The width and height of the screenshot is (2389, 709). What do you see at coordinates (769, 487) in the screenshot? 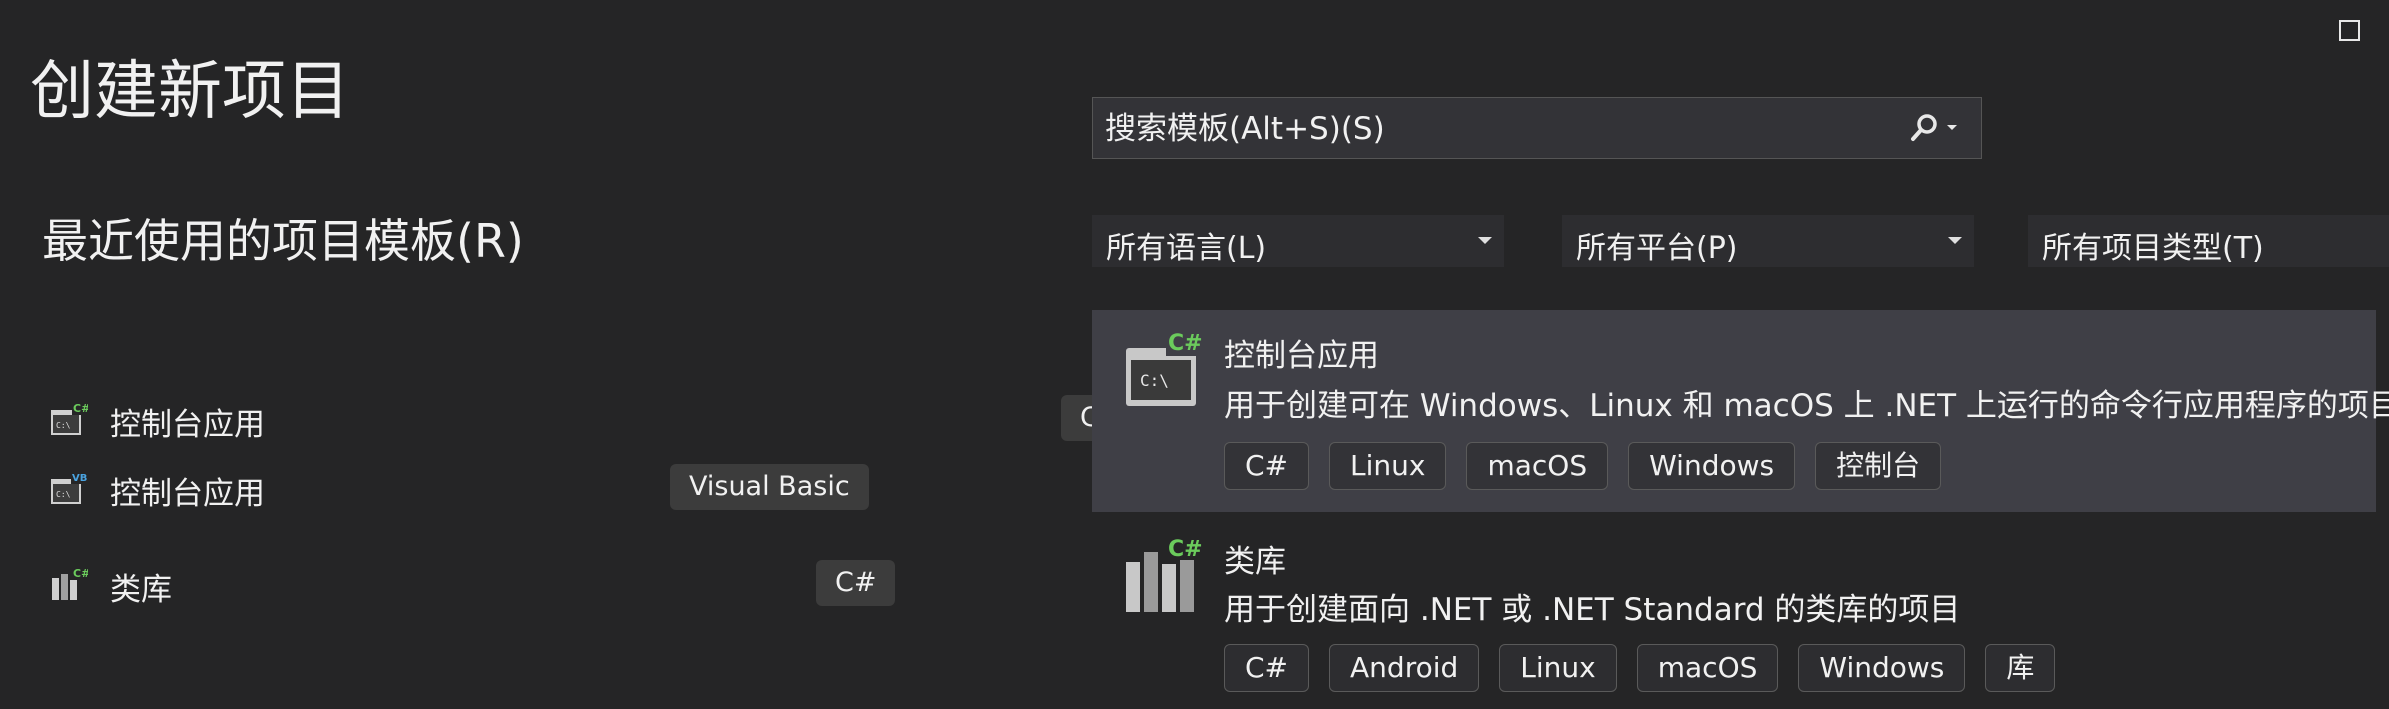
I see `recent-item-tag: Visual Basic` at bounding box center [769, 487].